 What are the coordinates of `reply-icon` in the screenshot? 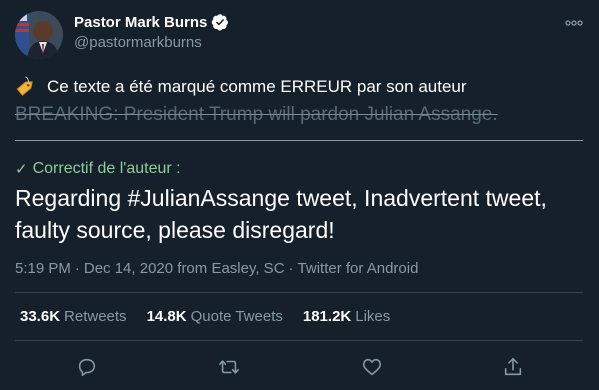 It's located at (87, 367).